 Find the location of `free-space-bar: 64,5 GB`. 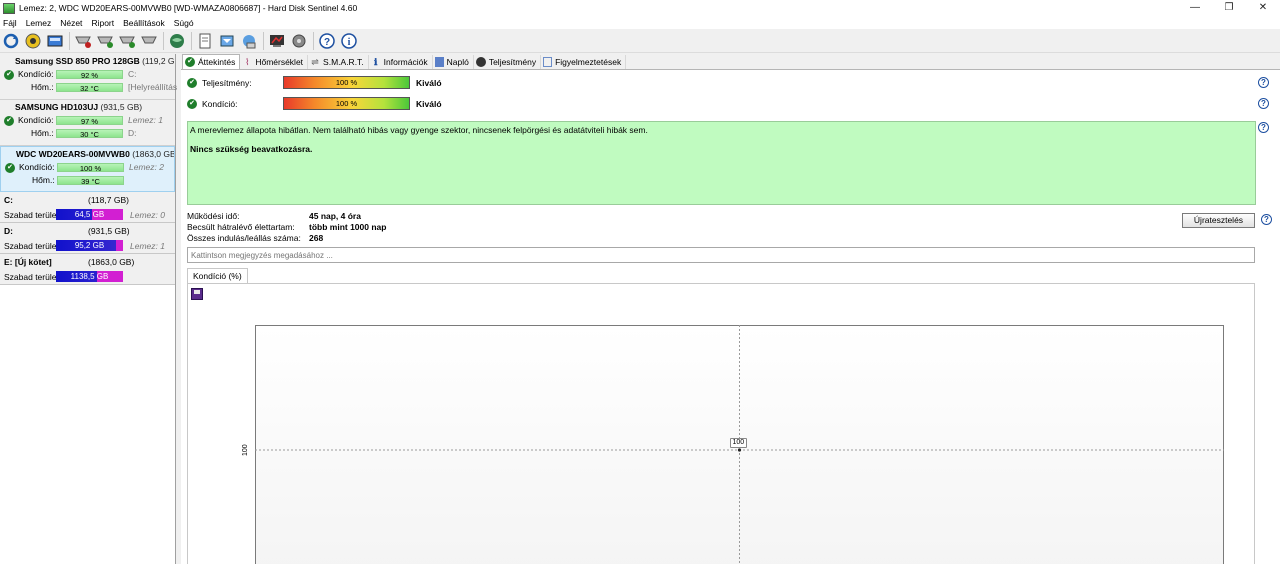

free-space-bar: 64,5 GB is located at coordinates (89, 214).